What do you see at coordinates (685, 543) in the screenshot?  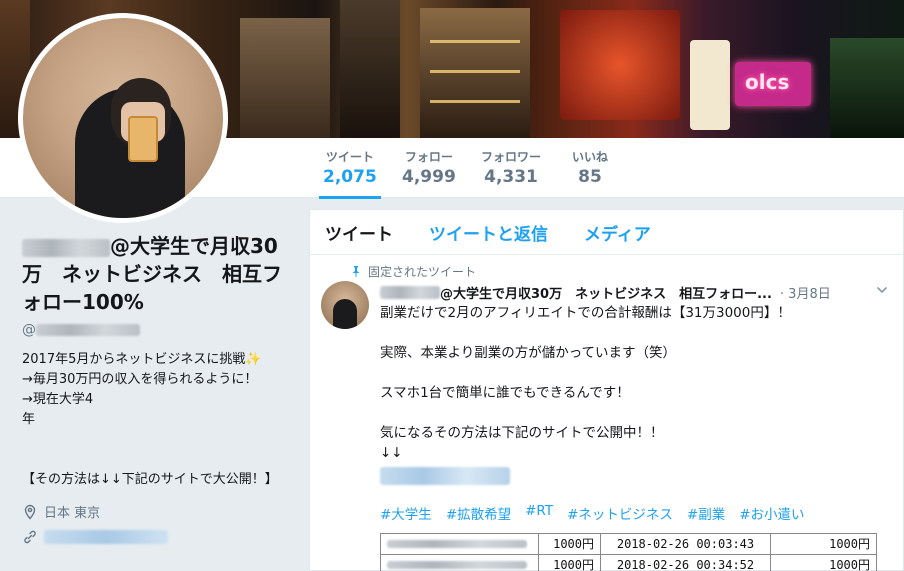 I see `table-cell-date: 2018-02-26 00:03:43` at bounding box center [685, 543].